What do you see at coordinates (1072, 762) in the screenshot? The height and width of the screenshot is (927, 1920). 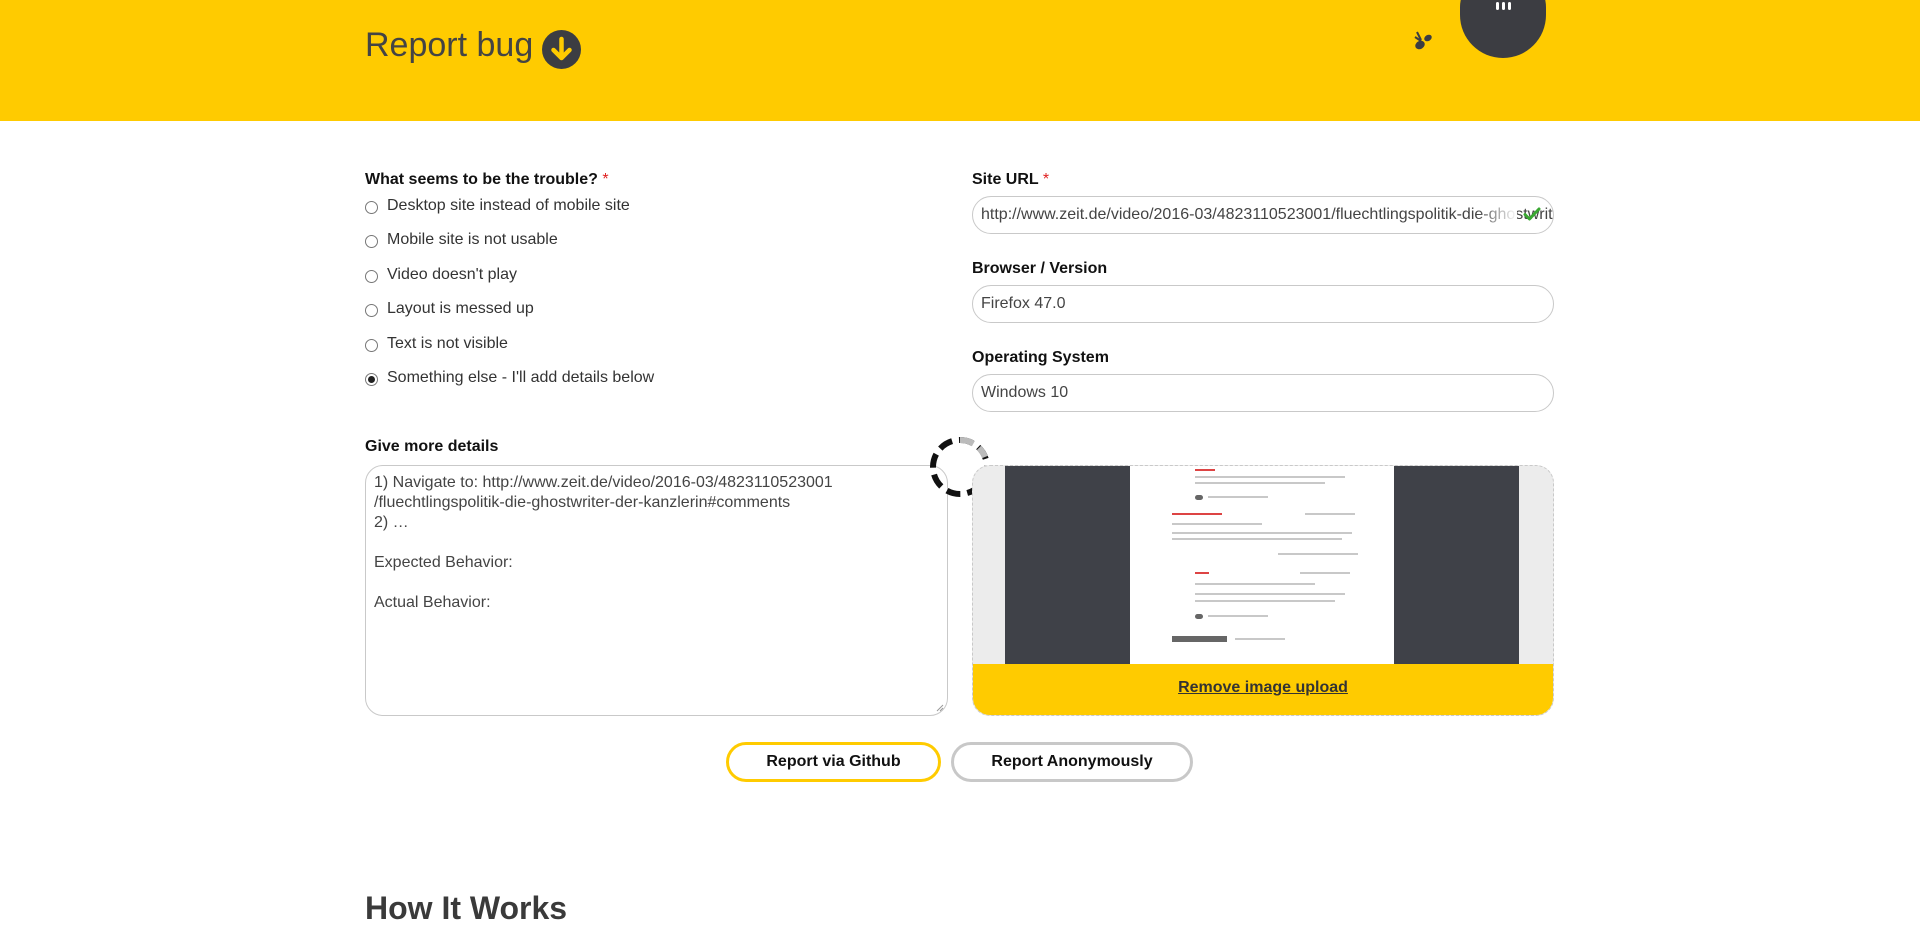 I see `report-anonymously-button: Report Anonymously` at bounding box center [1072, 762].